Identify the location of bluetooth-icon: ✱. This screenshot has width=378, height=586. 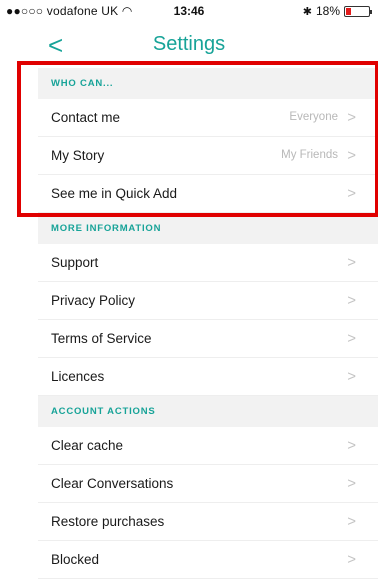
(307, 11).